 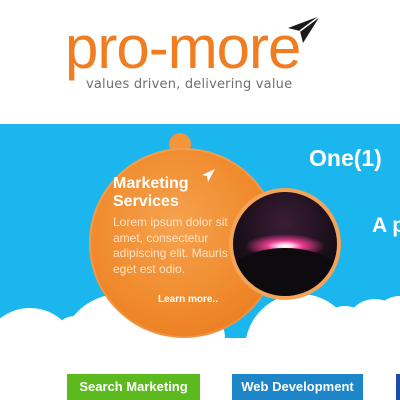 What do you see at coordinates (386, 225) in the screenshot?
I see `slide-subtitle: A p` at bounding box center [386, 225].